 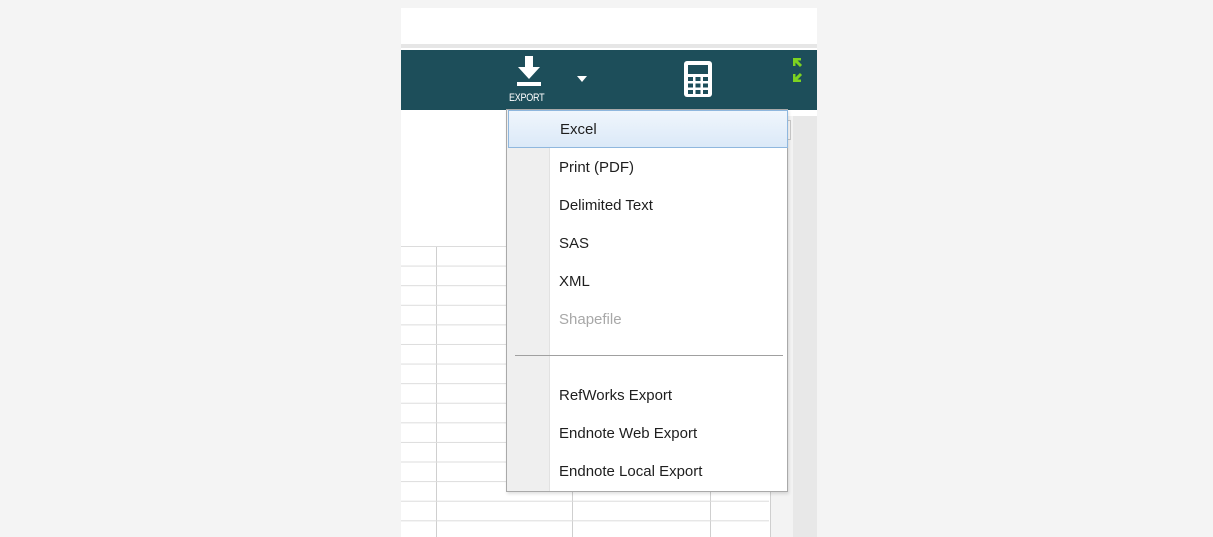 What do you see at coordinates (609, 46) in the screenshot?
I see `top-divider` at bounding box center [609, 46].